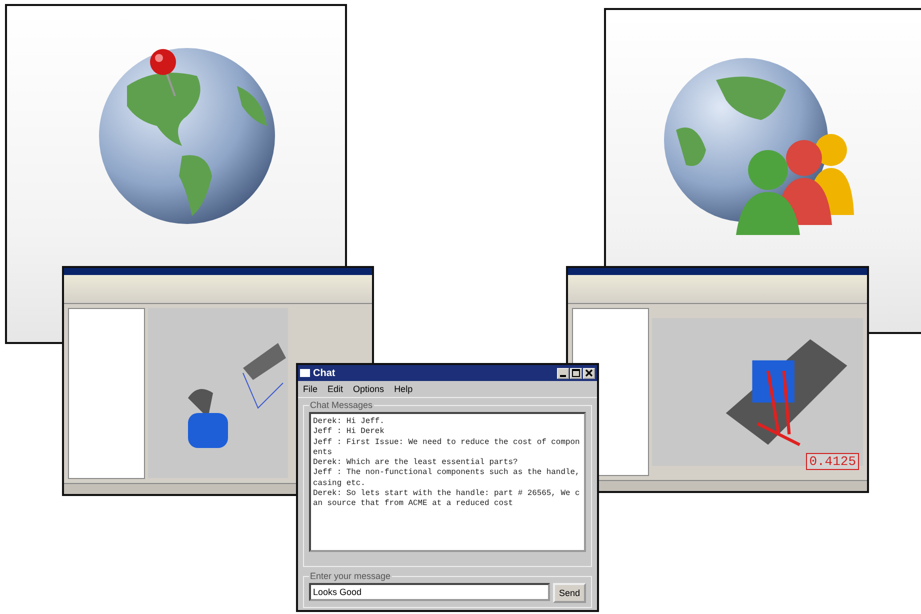 This screenshot has width=921, height=614. What do you see at coordinates (305, 373) in the screenshot?
I see `window-icon` at bounding box center [305, 373].